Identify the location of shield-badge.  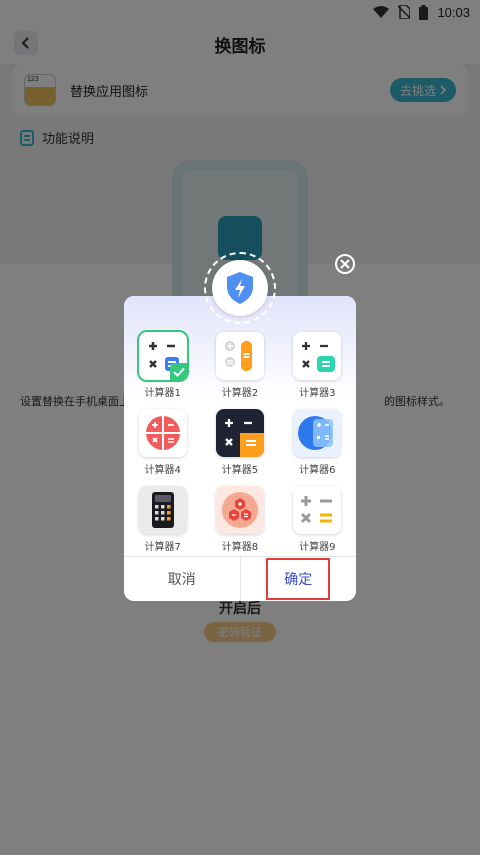
(240, 288).